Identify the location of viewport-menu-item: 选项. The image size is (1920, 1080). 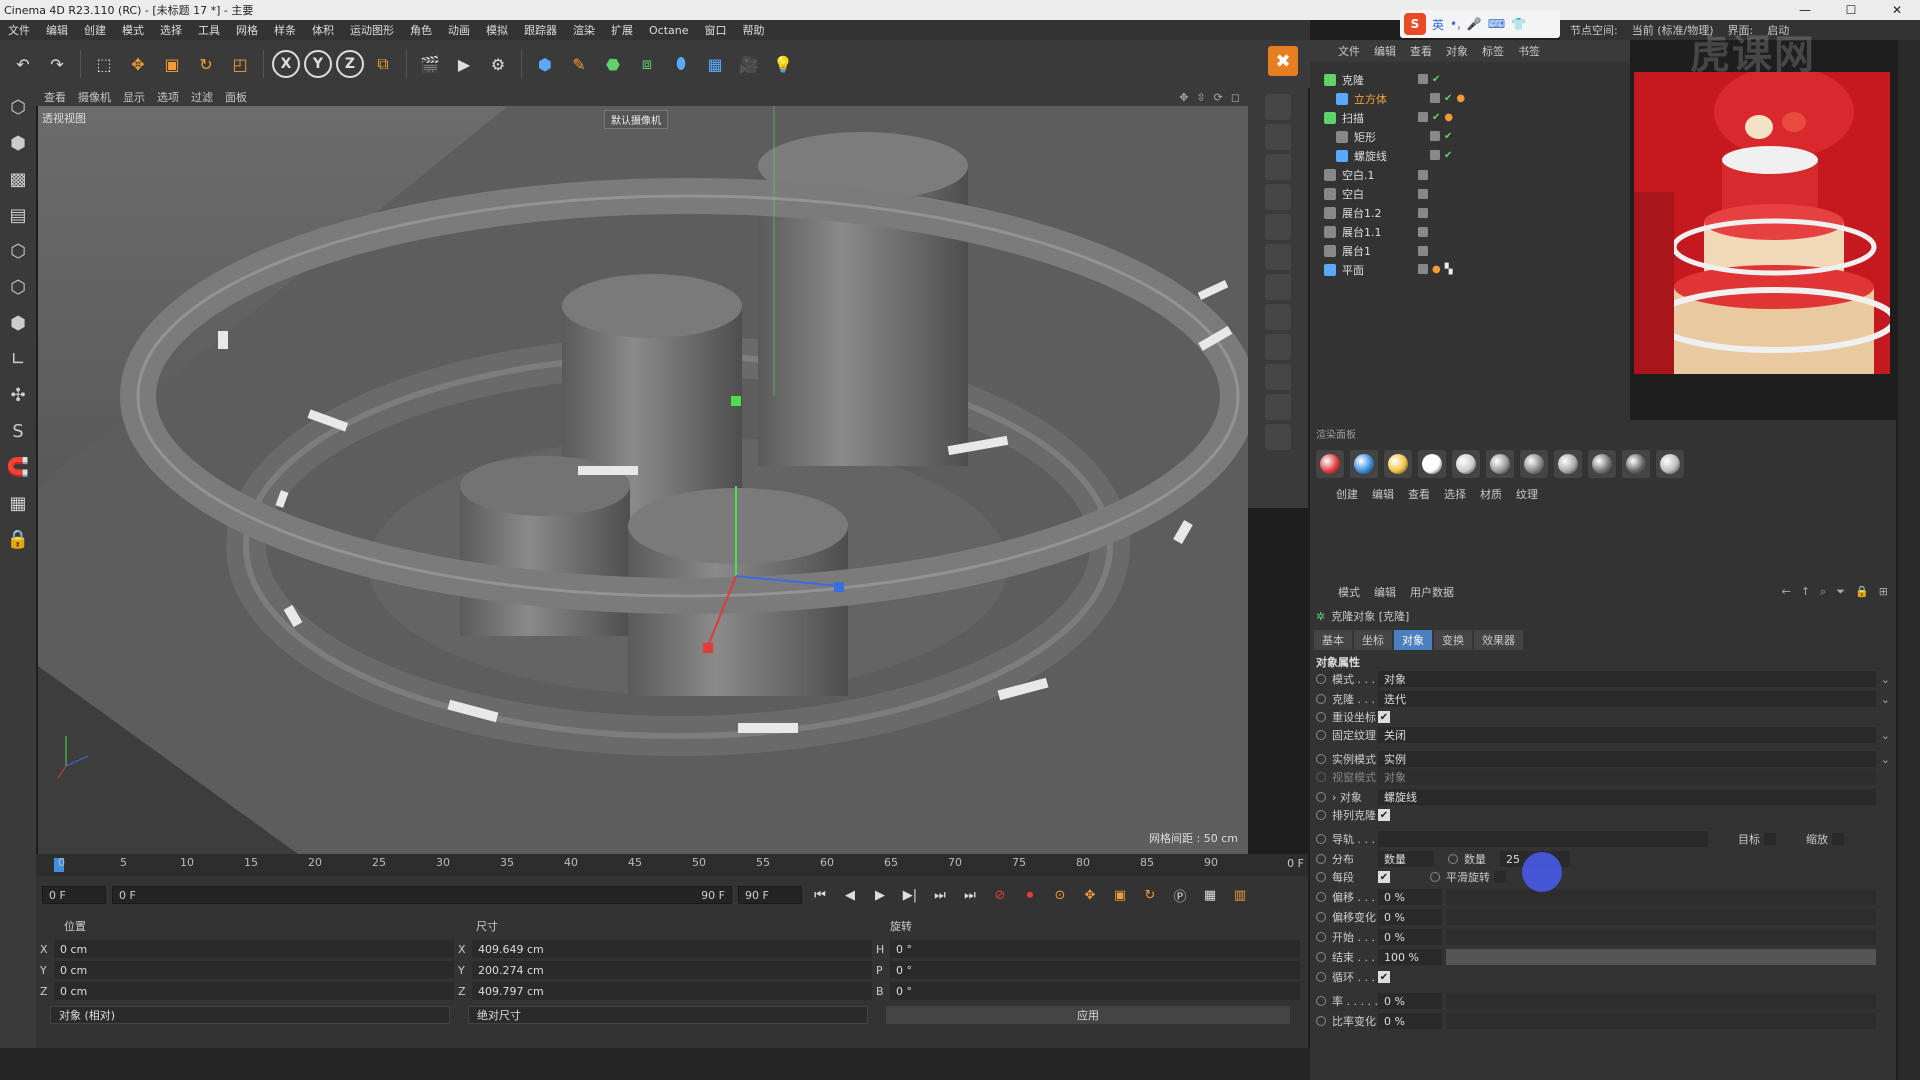
(168, 97).